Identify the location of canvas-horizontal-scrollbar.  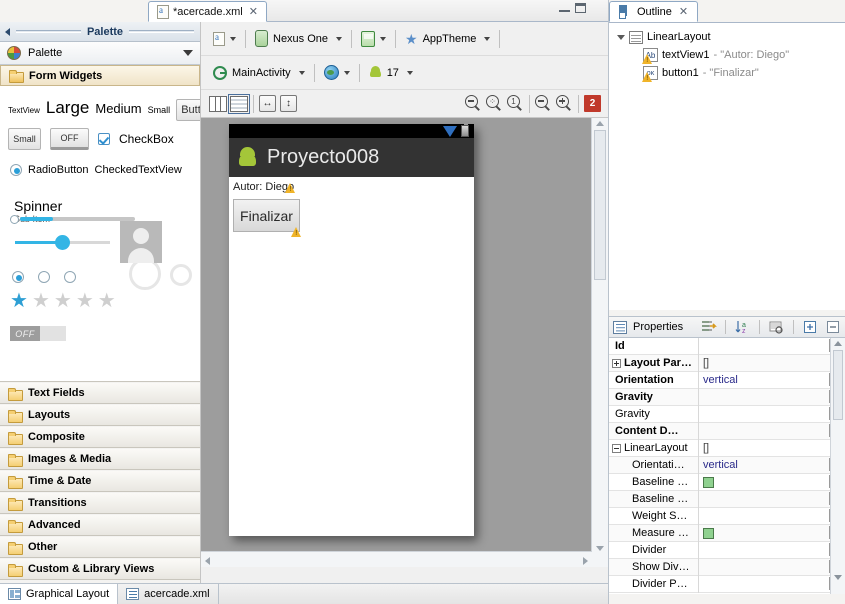
(396, 559).